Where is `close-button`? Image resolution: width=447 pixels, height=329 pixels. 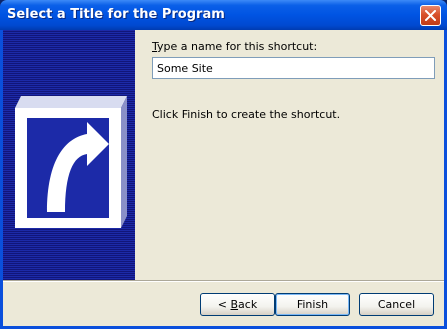
close-button is located at coordinates (430, 15).